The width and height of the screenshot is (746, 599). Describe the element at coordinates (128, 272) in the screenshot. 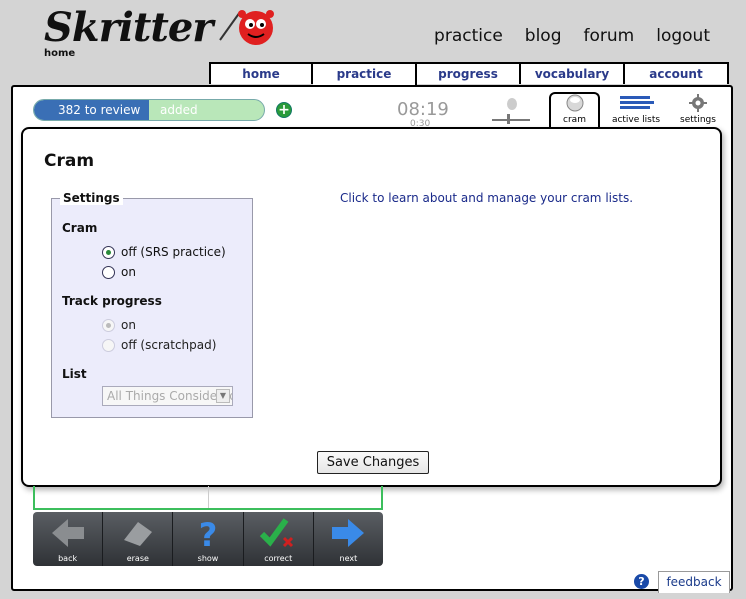

I see `cram-on-label: on` at that location.